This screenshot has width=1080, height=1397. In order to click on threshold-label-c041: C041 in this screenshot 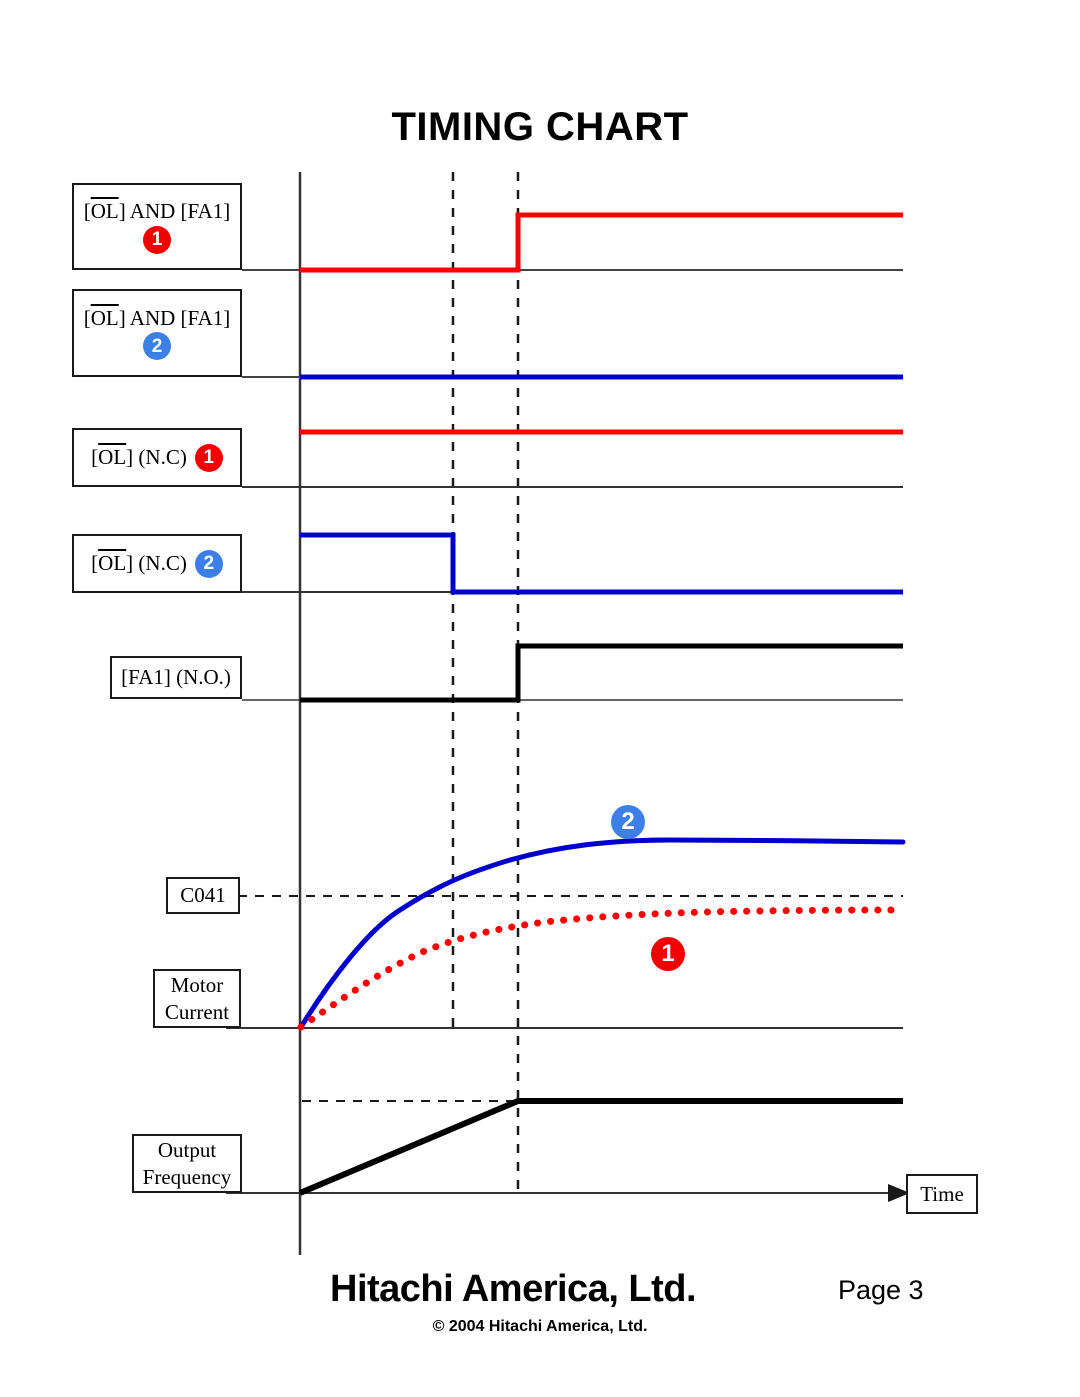, I will do `click(203, 895)`.